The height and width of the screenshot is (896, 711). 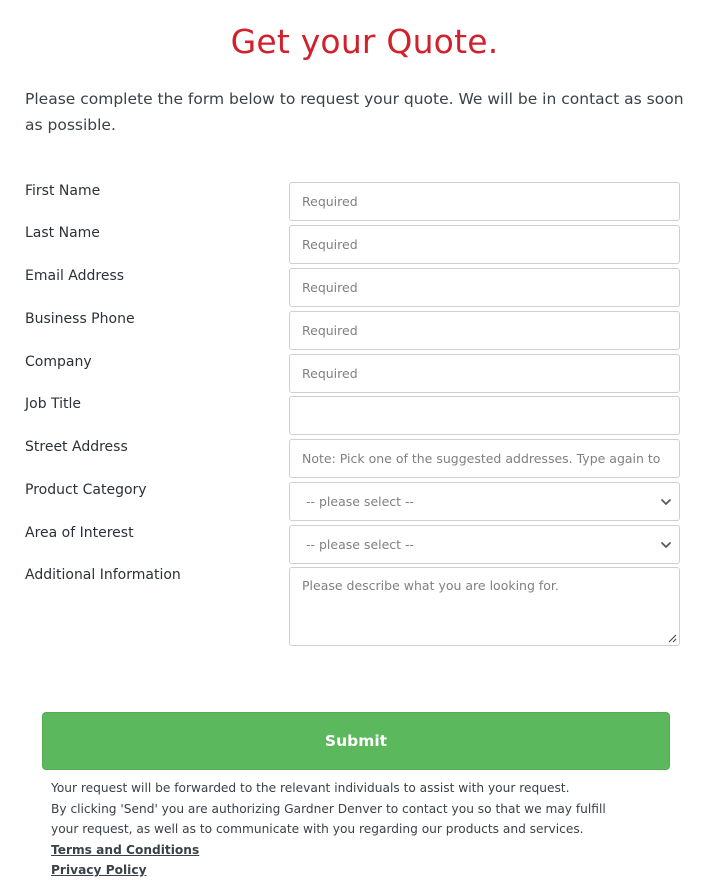 I want to click on terms-and-conditions-link: Terms and Conditions, so click(x=371, y=850).